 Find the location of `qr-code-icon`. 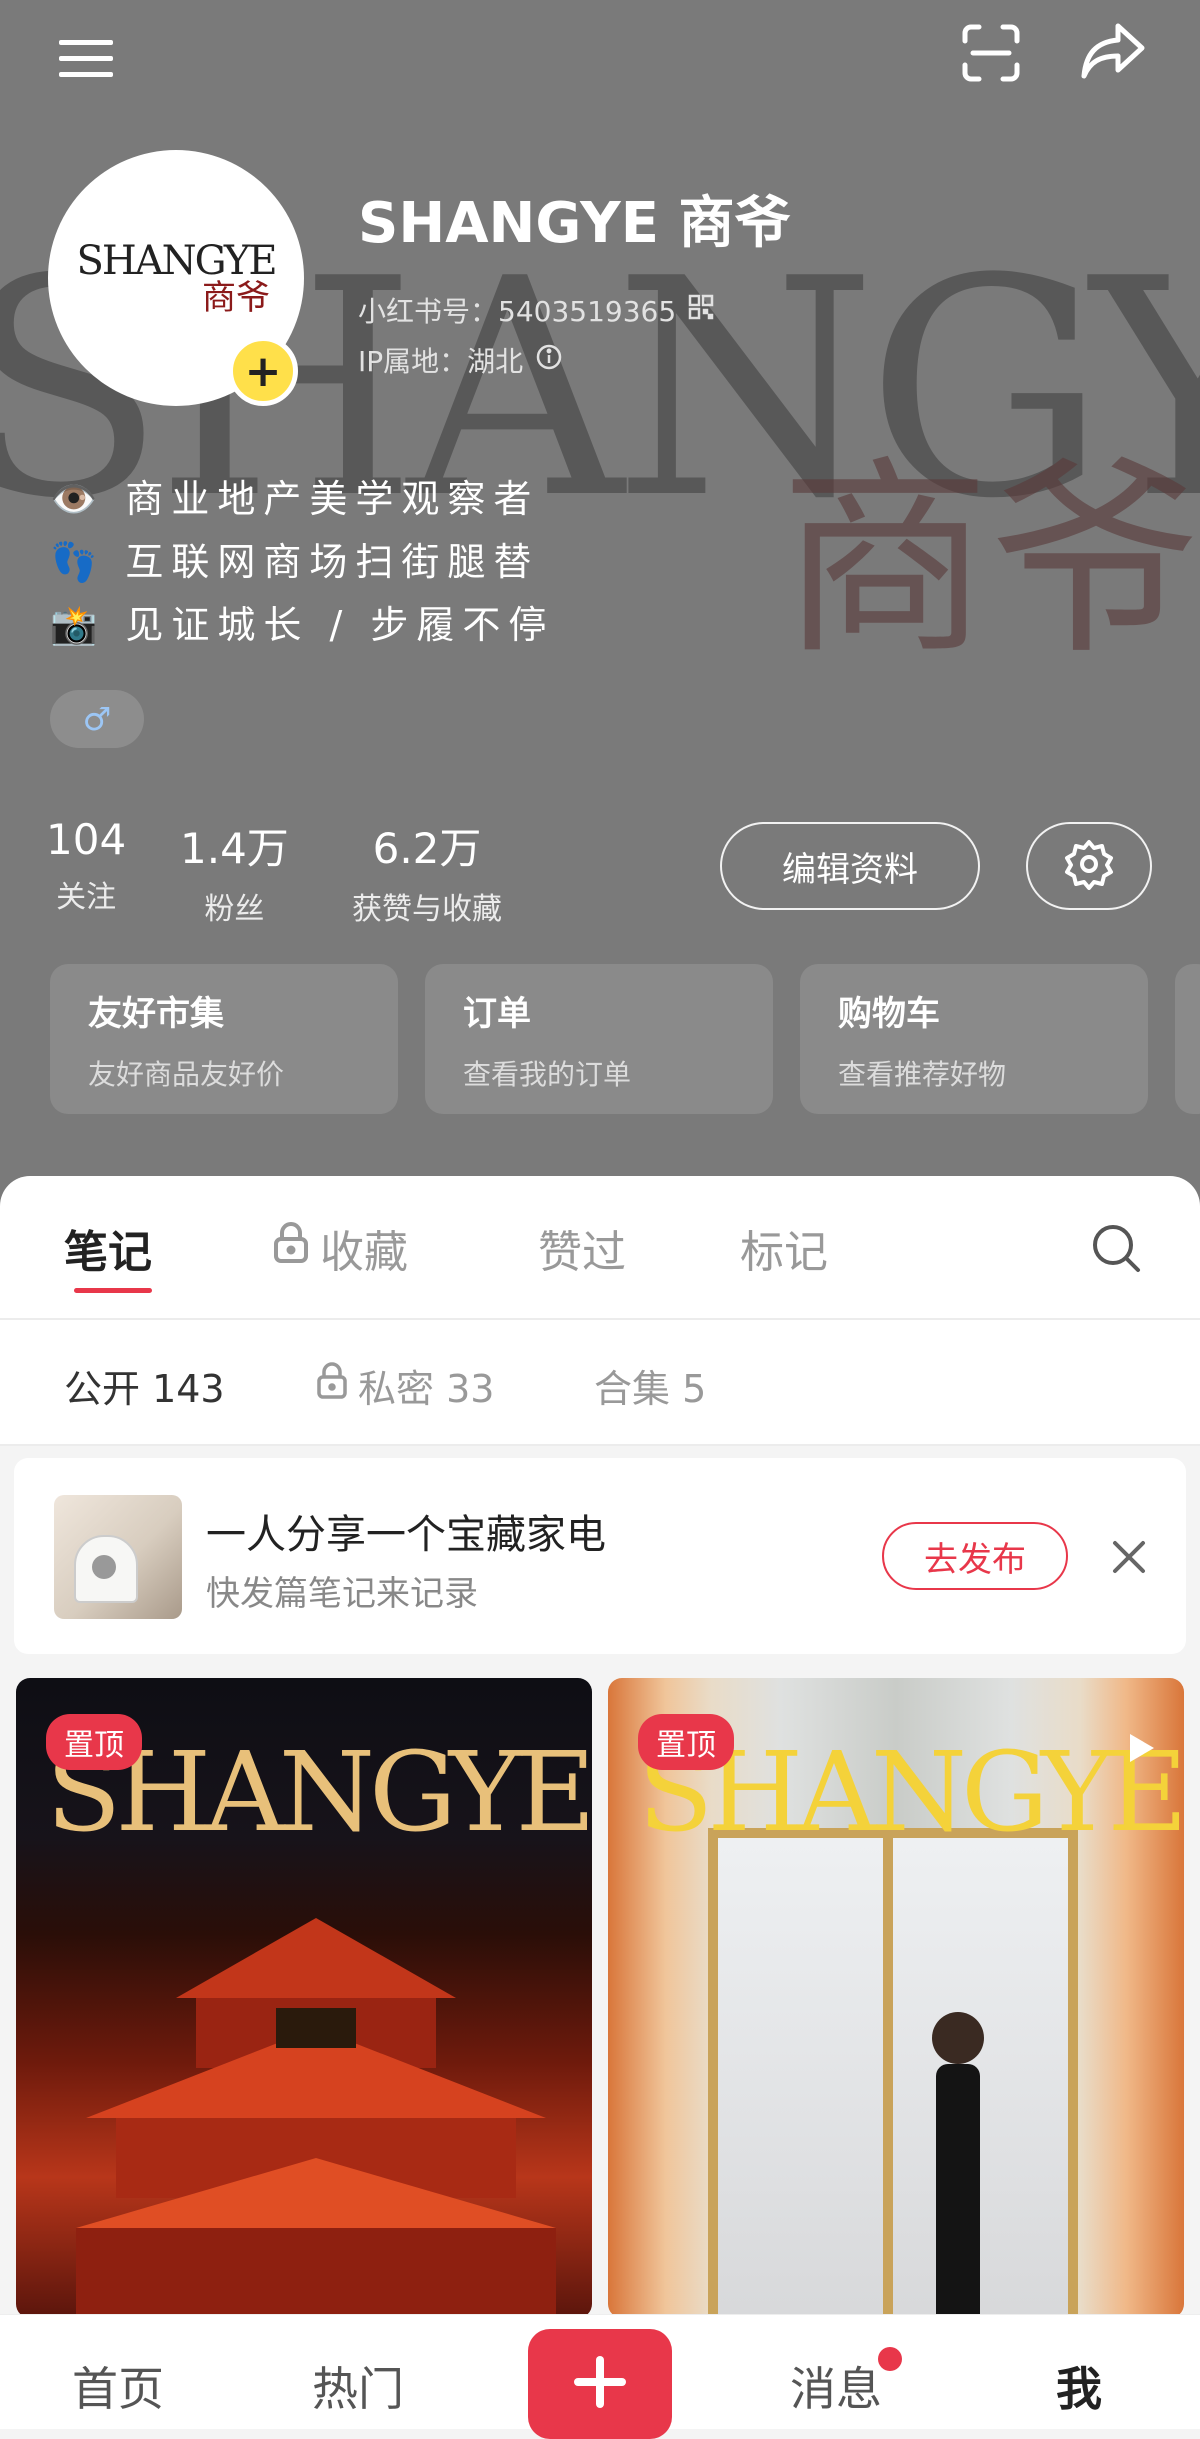

qr-code-icon is located at coordinates (701, 310).